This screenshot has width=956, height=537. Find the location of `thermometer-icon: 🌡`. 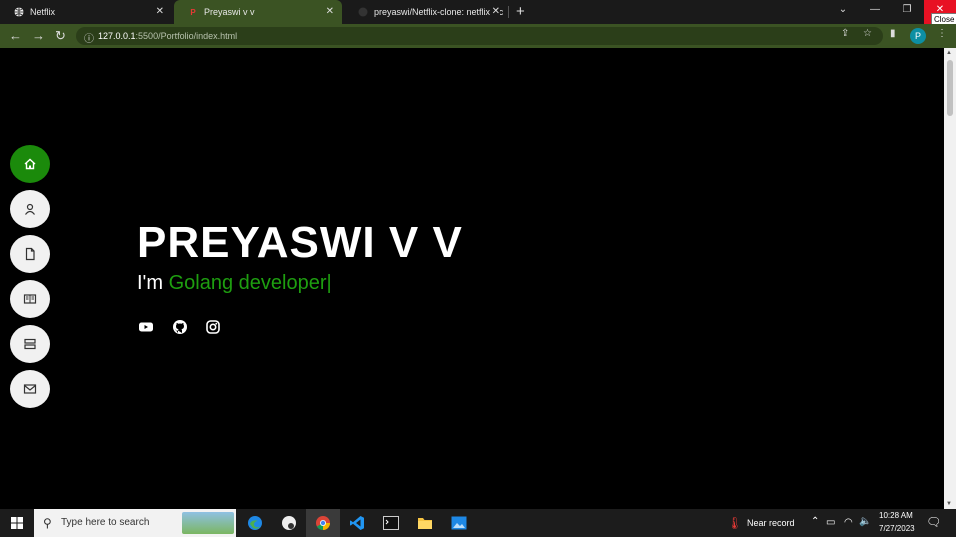

thermometer-icon: 🌡 is located at coordinates (735, 523).